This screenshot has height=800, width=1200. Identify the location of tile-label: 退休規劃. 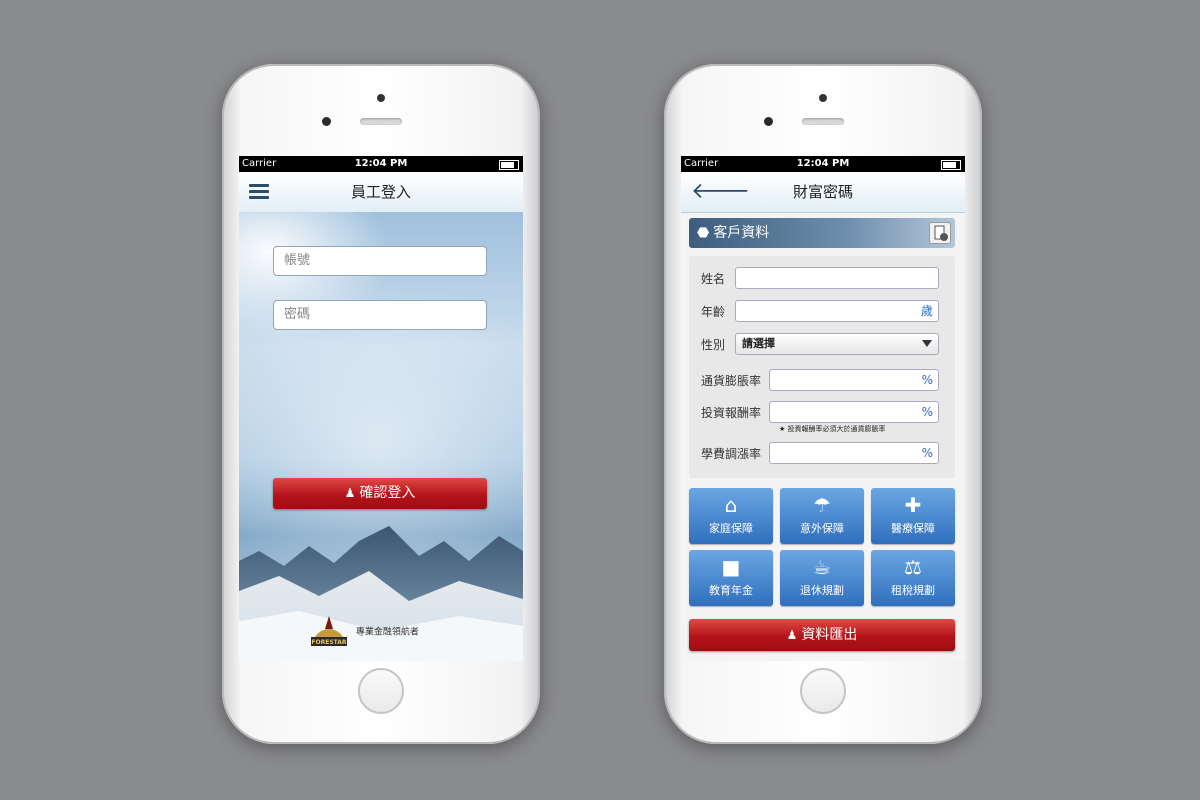
(822, 590).